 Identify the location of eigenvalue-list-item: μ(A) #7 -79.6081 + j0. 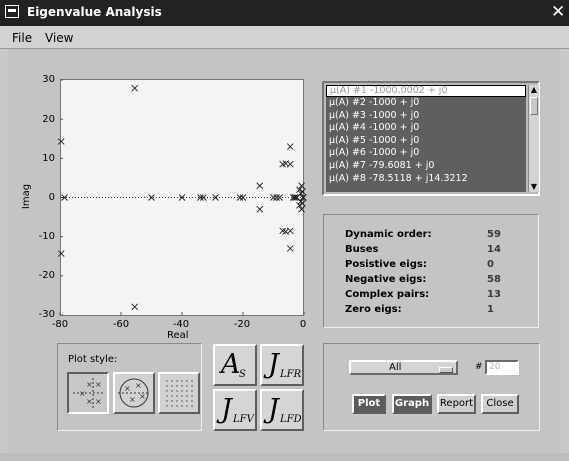
(426, 166).